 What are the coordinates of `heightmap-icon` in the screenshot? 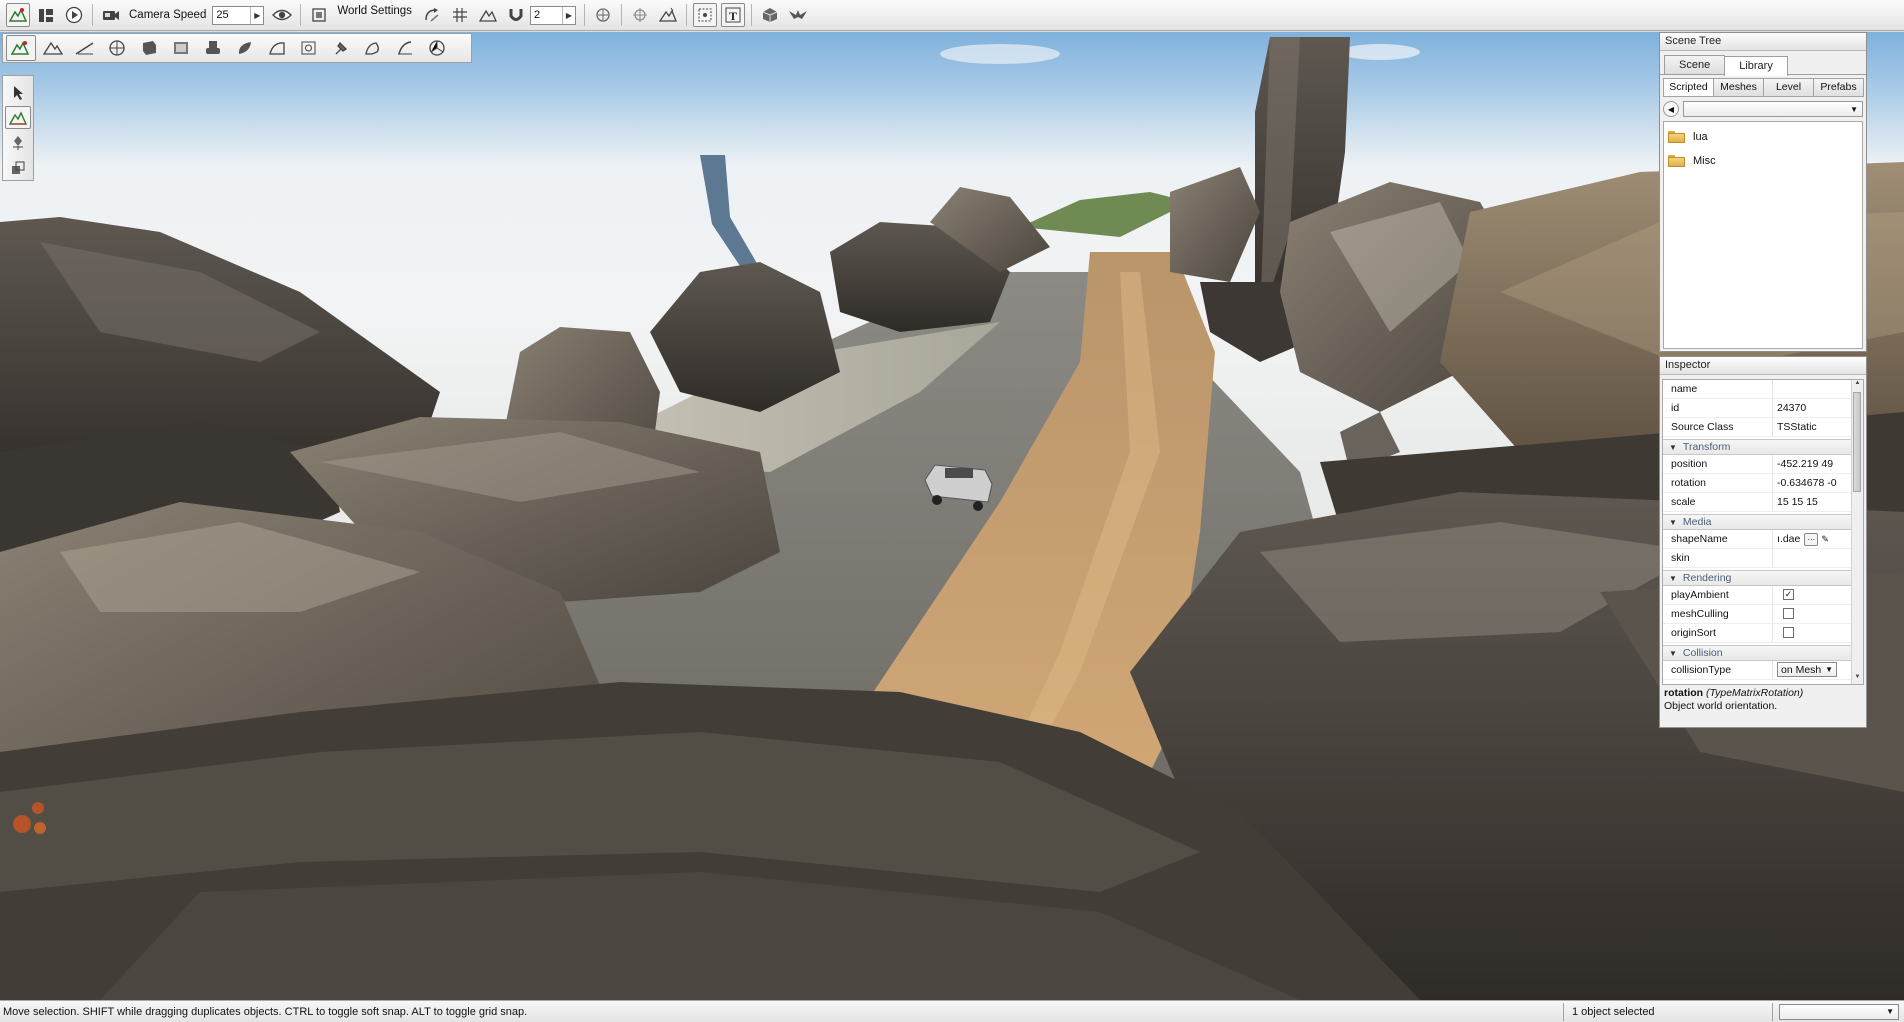 It's located at (181, 48).